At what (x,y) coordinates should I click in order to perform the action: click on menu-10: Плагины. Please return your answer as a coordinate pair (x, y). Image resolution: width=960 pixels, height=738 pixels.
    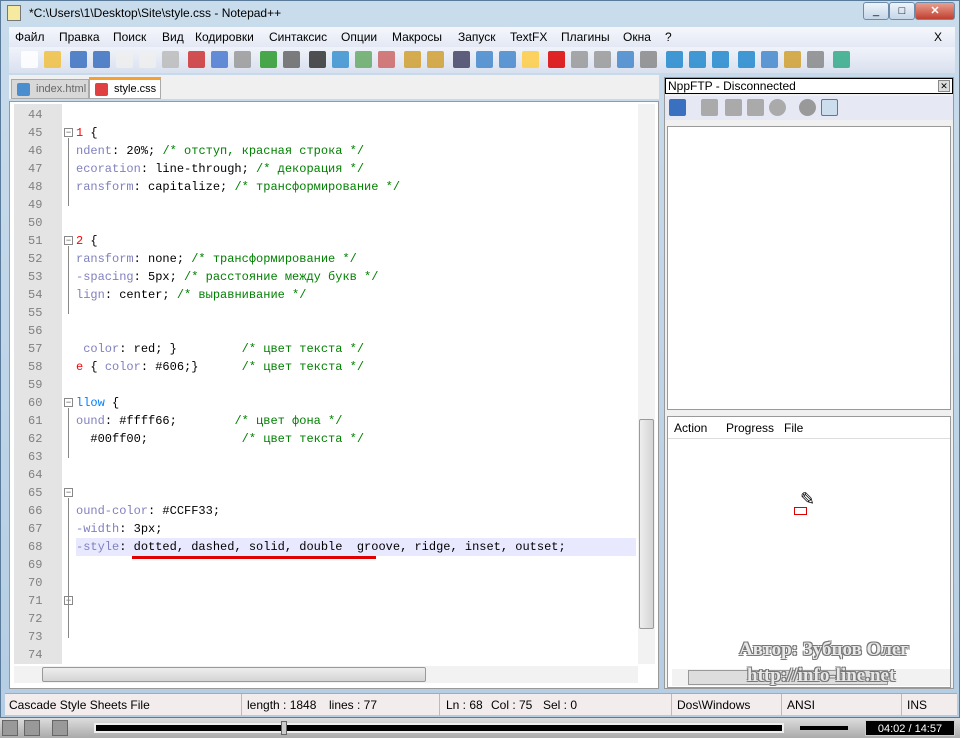
    Looking at the image, I should click on (585, 37).